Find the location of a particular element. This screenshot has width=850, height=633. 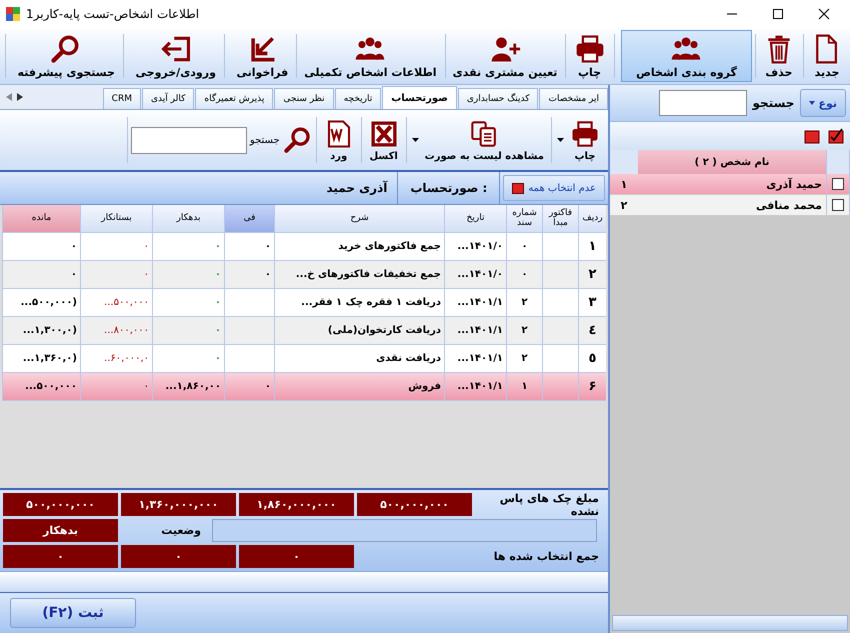

column-header: فی is located at coordinates (249, 218).